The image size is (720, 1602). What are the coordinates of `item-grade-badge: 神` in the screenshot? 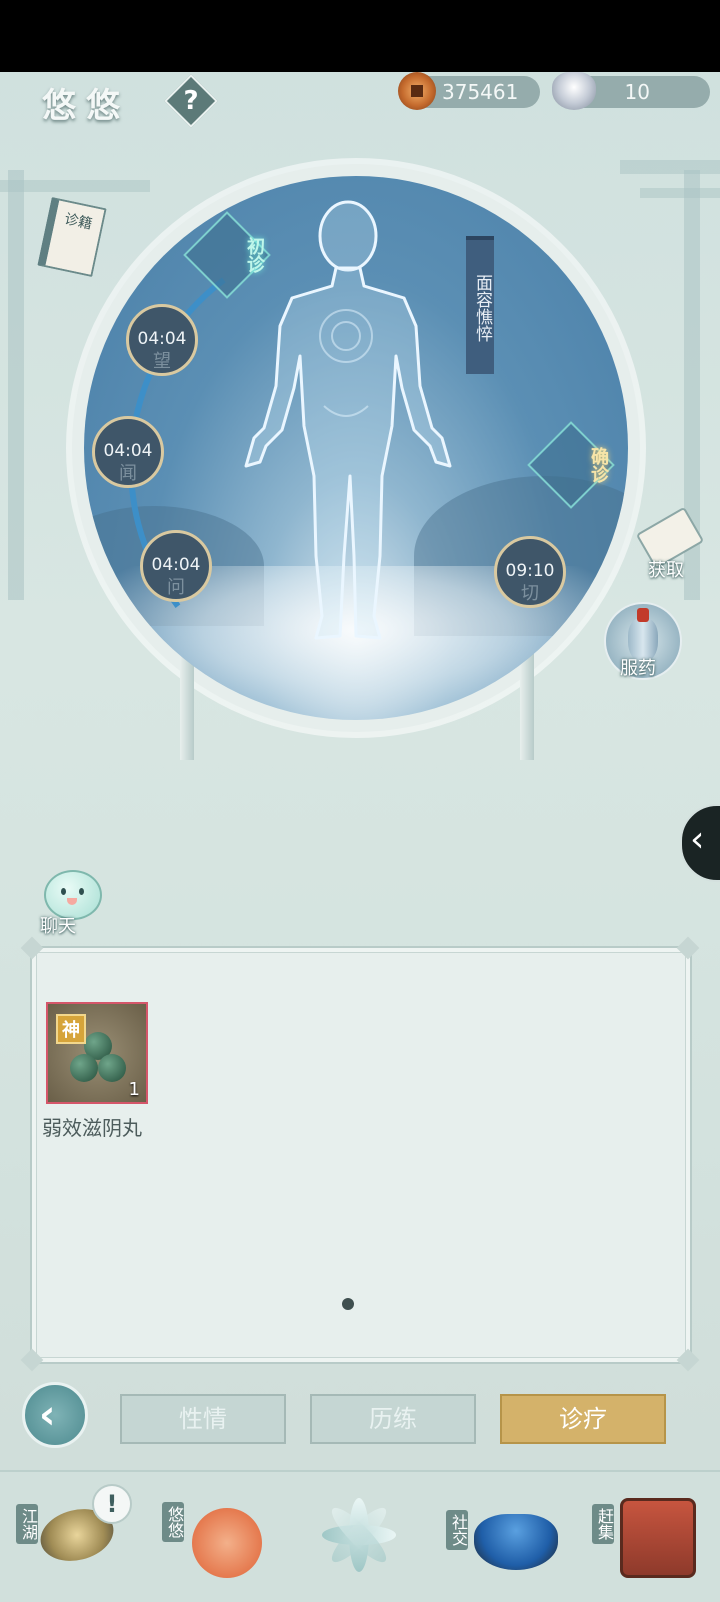 It's located at (71, 1029).